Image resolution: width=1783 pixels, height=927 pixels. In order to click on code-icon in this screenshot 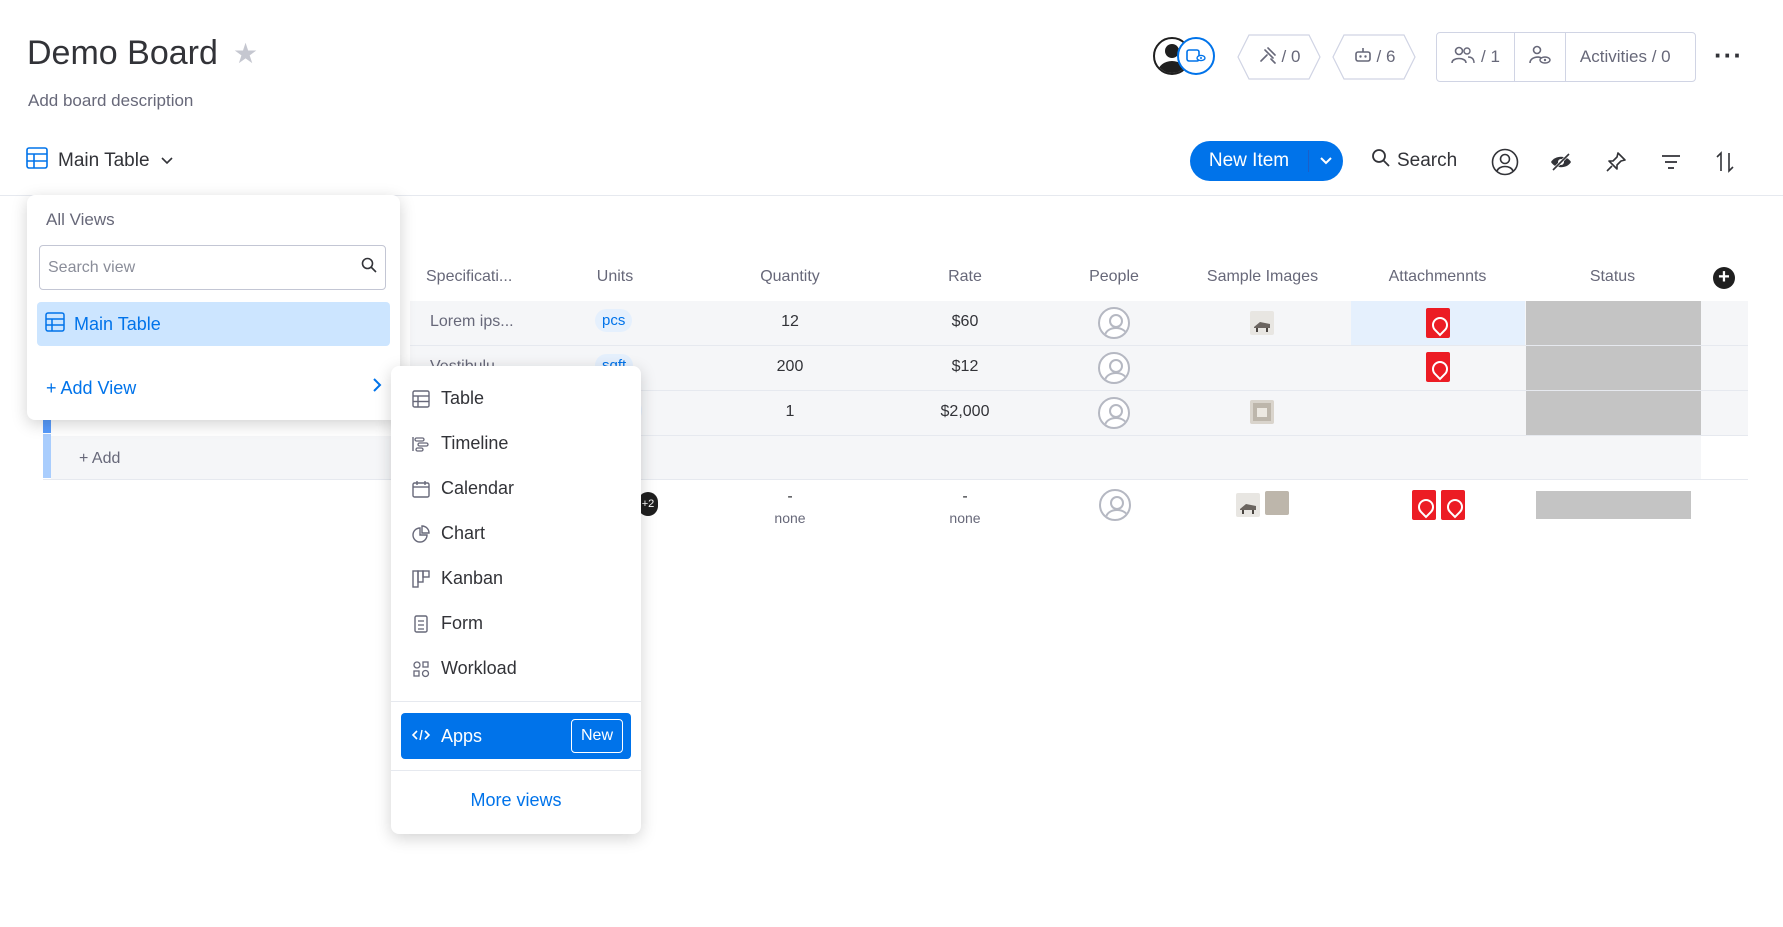, I will do `click(421, 736)`.